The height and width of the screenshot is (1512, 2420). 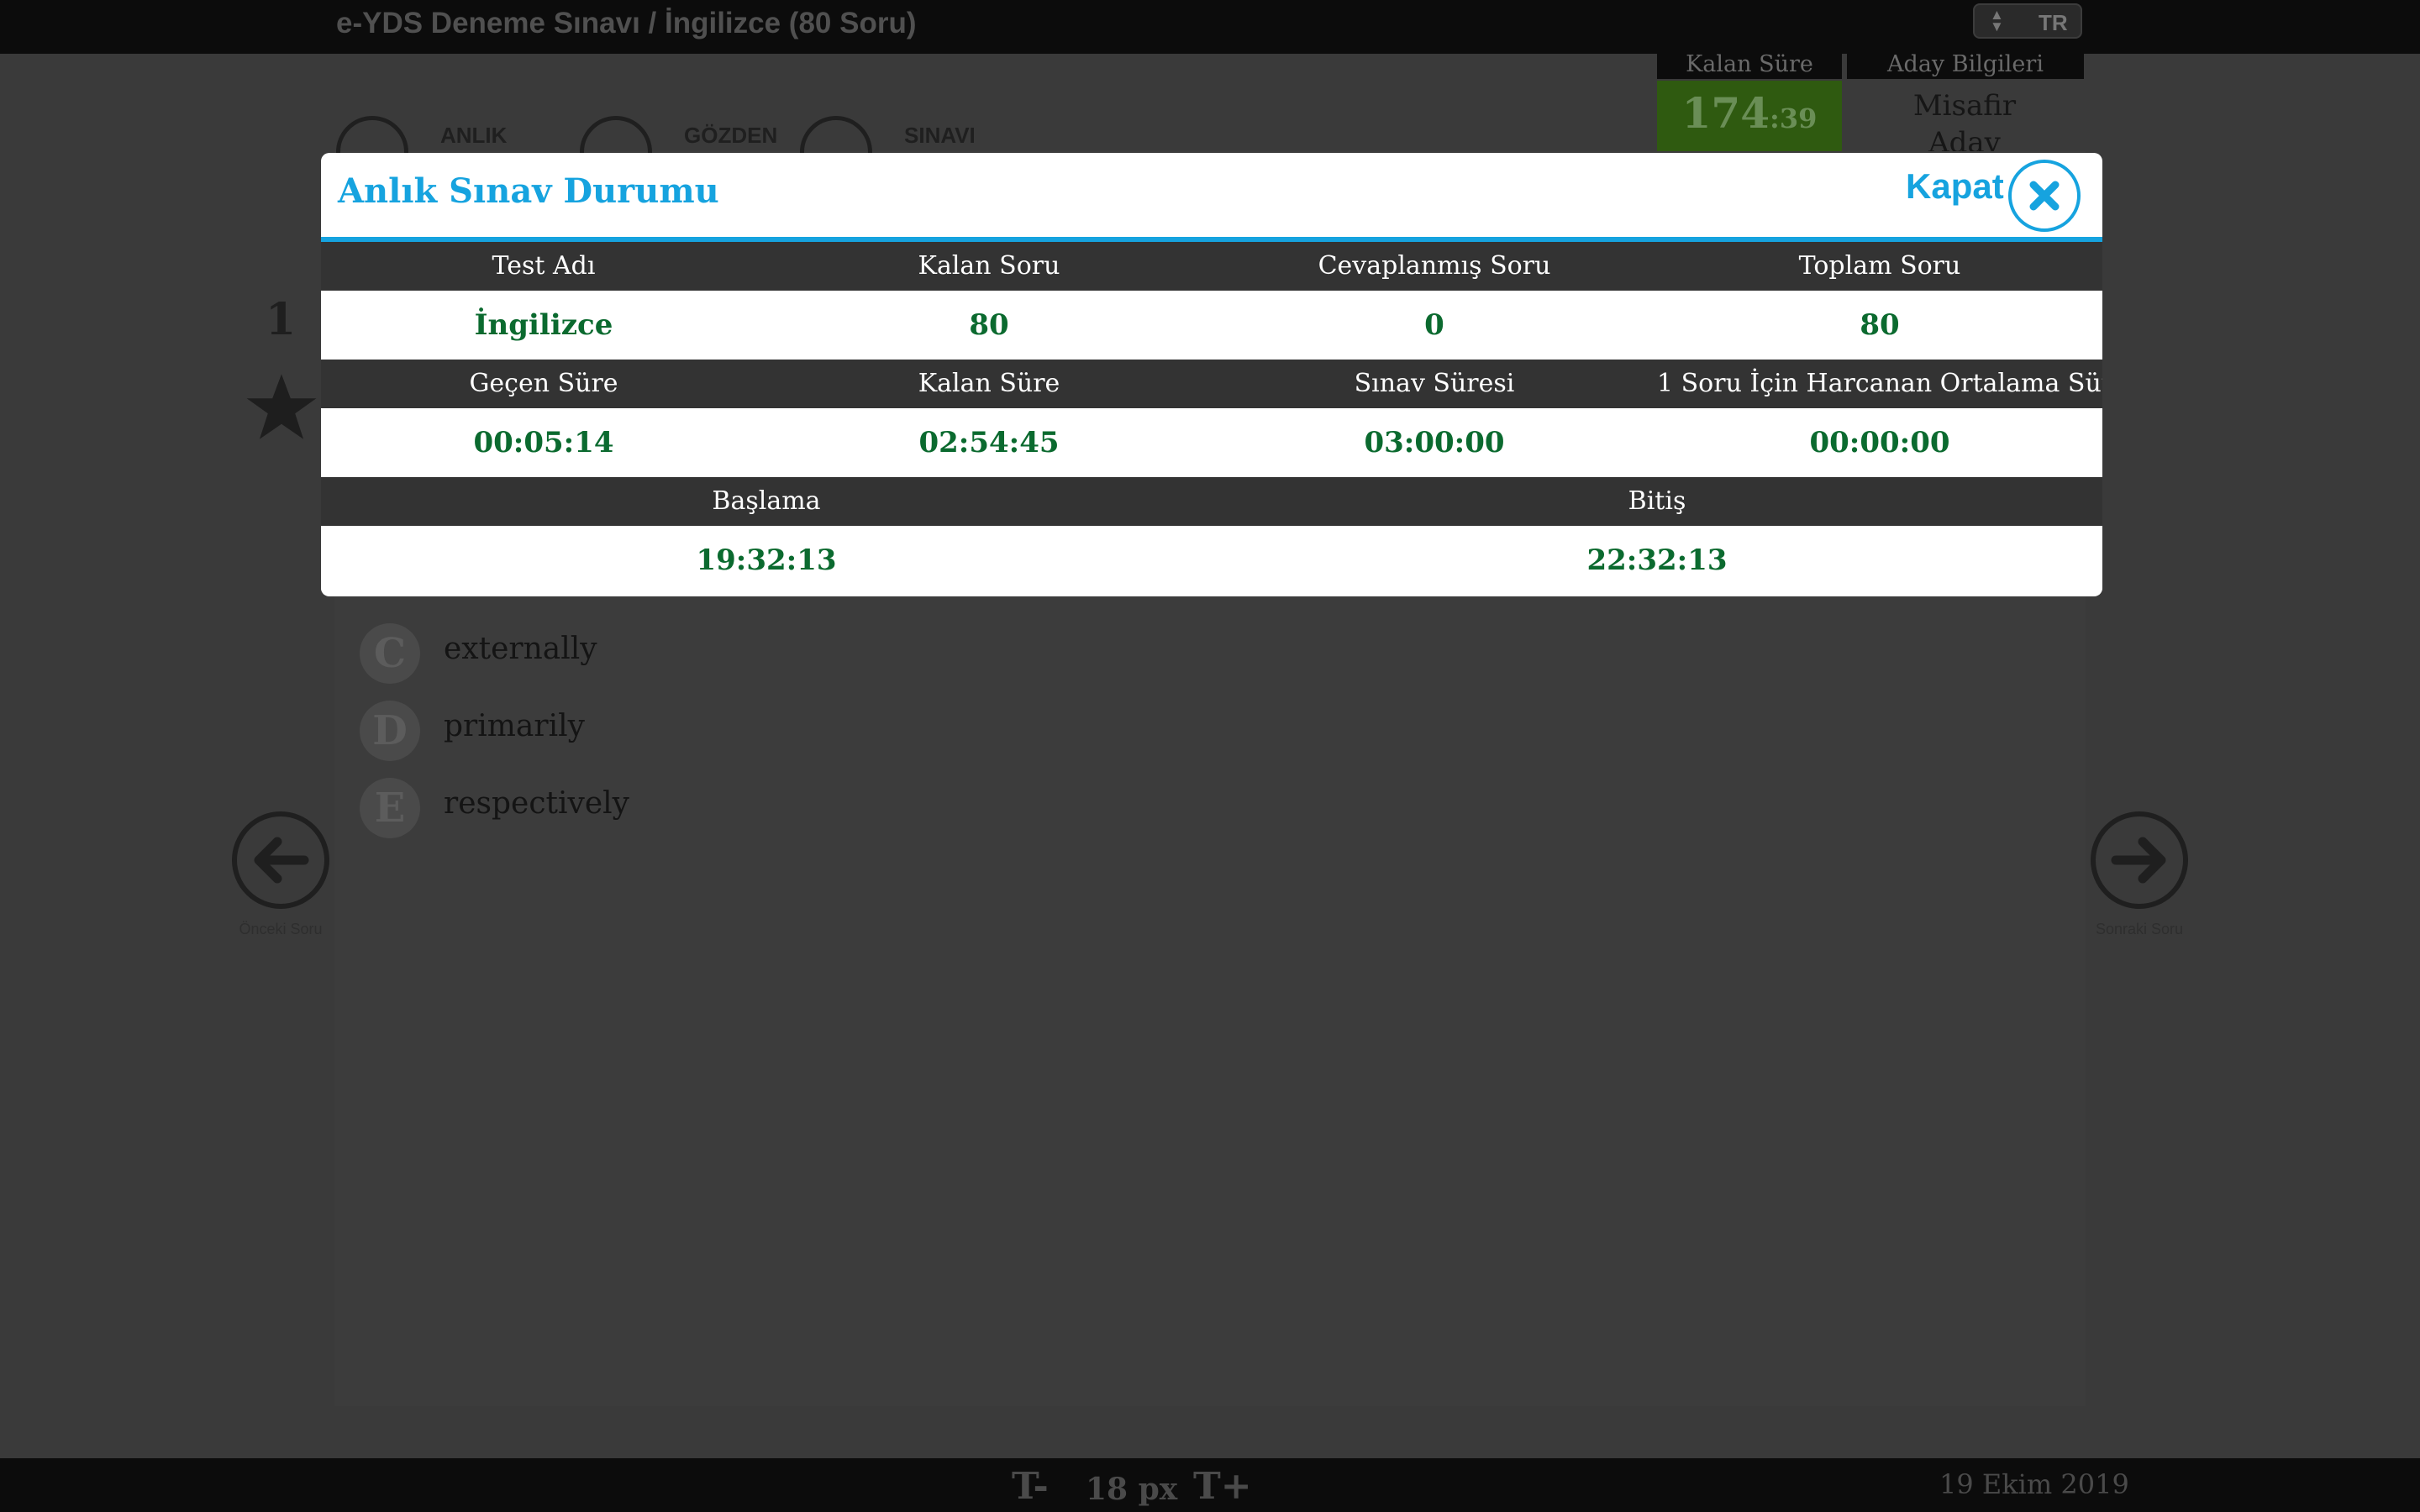 What do you see at coordinates (2053, 22) in the screenshot?
I see `language-value: TR` at bounding box center [2053, 22].